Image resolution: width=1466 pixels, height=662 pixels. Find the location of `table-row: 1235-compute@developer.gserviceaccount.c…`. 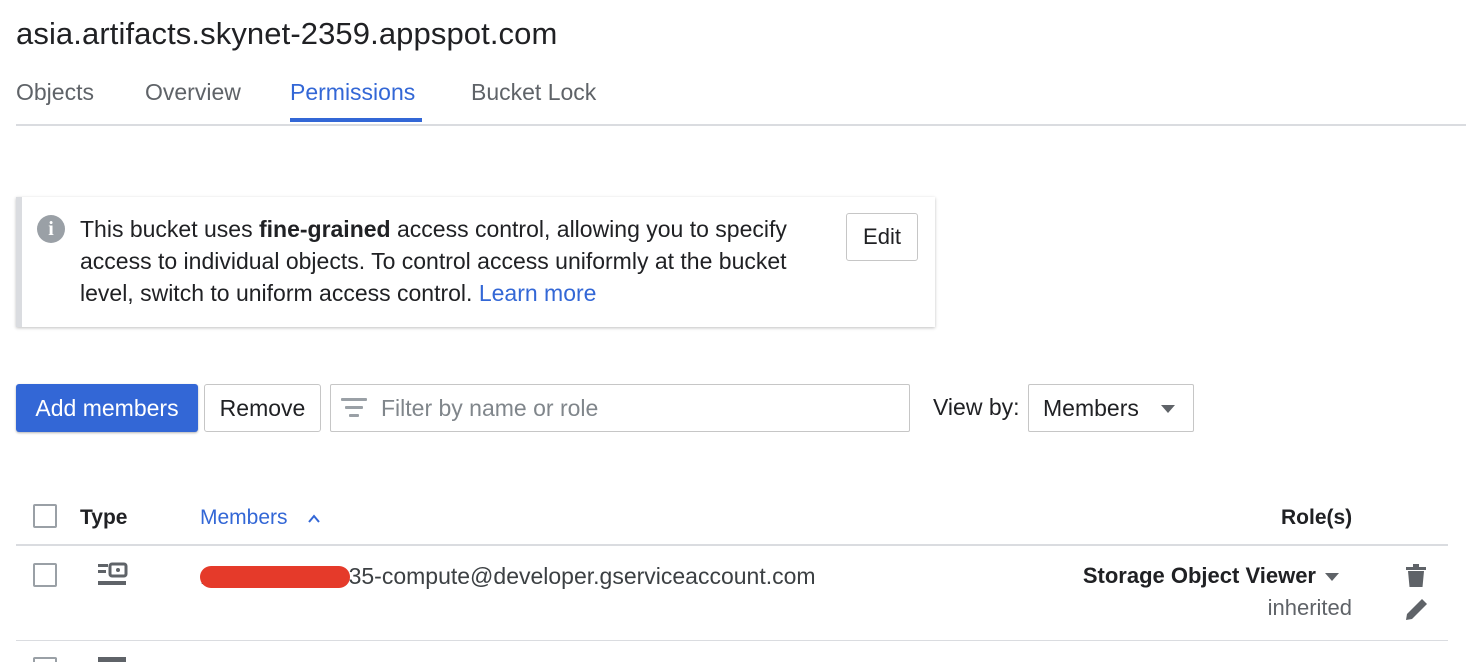

table-row: 1235-compute@developer.gserviceaccount.c… is located at coordinates (732, 593).